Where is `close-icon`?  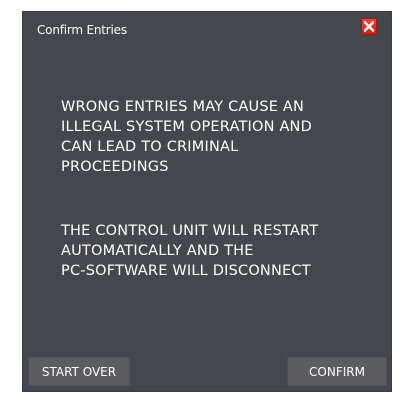
close-icon is located at coordinates (369, 26).